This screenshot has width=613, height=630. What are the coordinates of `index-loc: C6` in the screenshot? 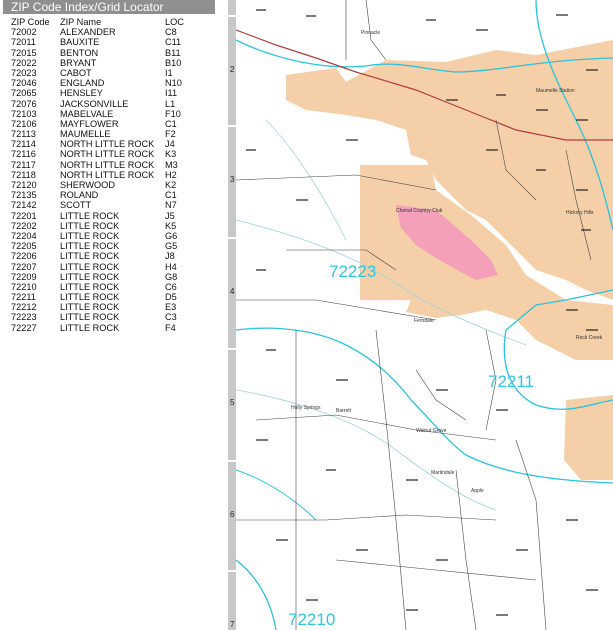 It's located at (171, 286).